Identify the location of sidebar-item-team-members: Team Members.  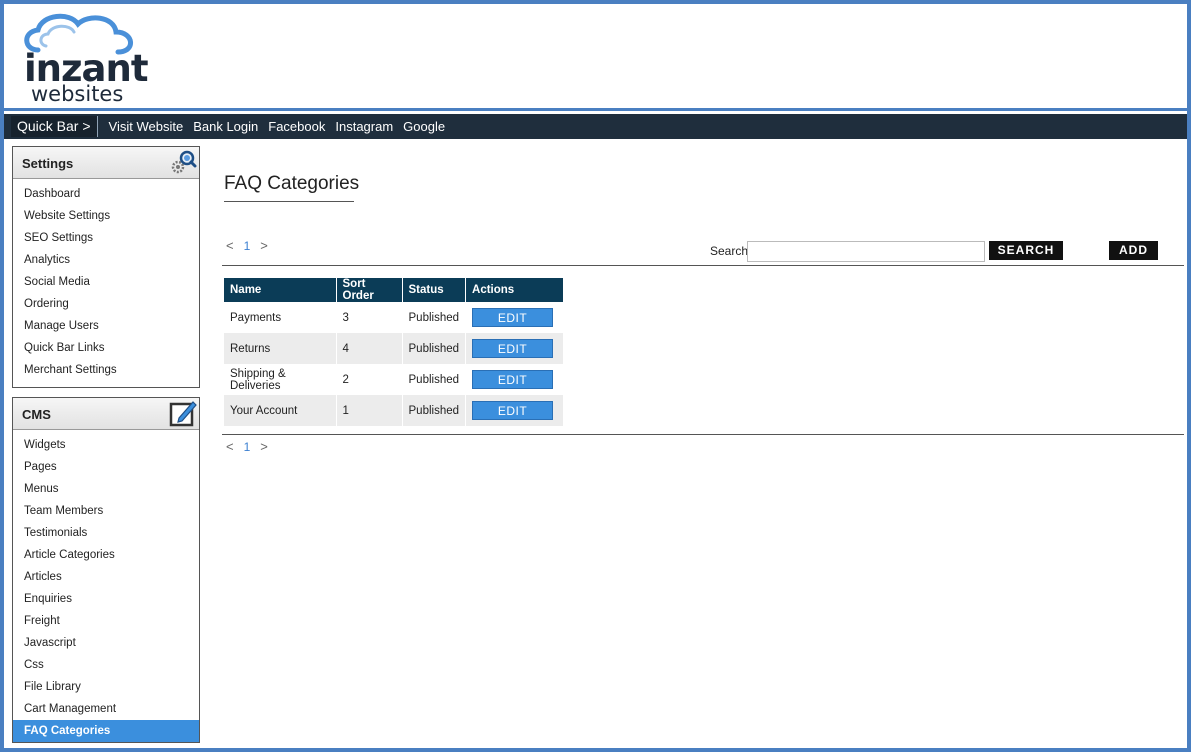
(106, 511).